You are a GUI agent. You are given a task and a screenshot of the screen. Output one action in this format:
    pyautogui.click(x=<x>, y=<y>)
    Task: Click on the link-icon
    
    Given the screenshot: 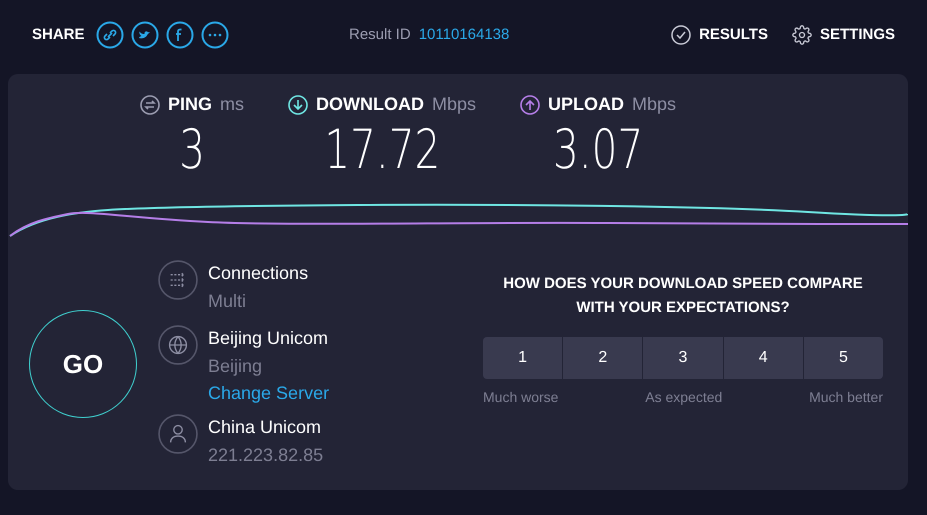 What is the action you would take?
    pyautogui.click(x=110, y=35)
    